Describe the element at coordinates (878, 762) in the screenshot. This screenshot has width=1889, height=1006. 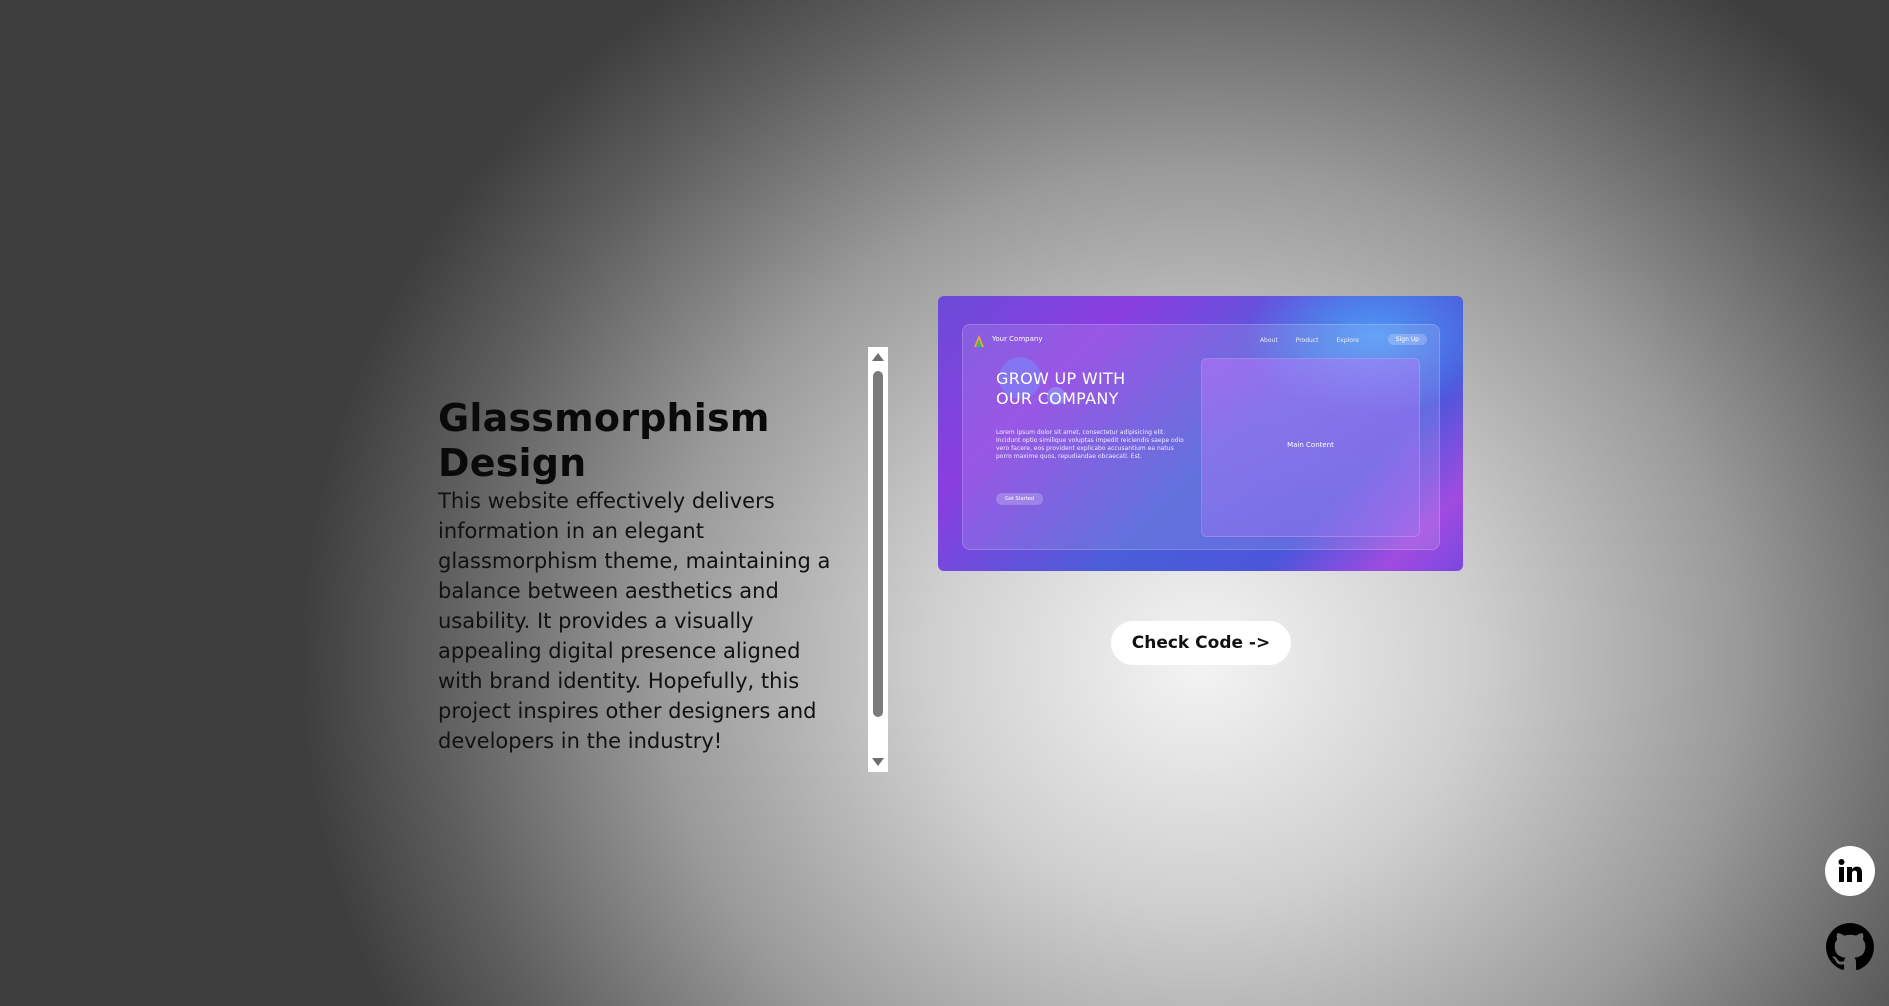
I see `scroll-down-arrow-icon` at that location.